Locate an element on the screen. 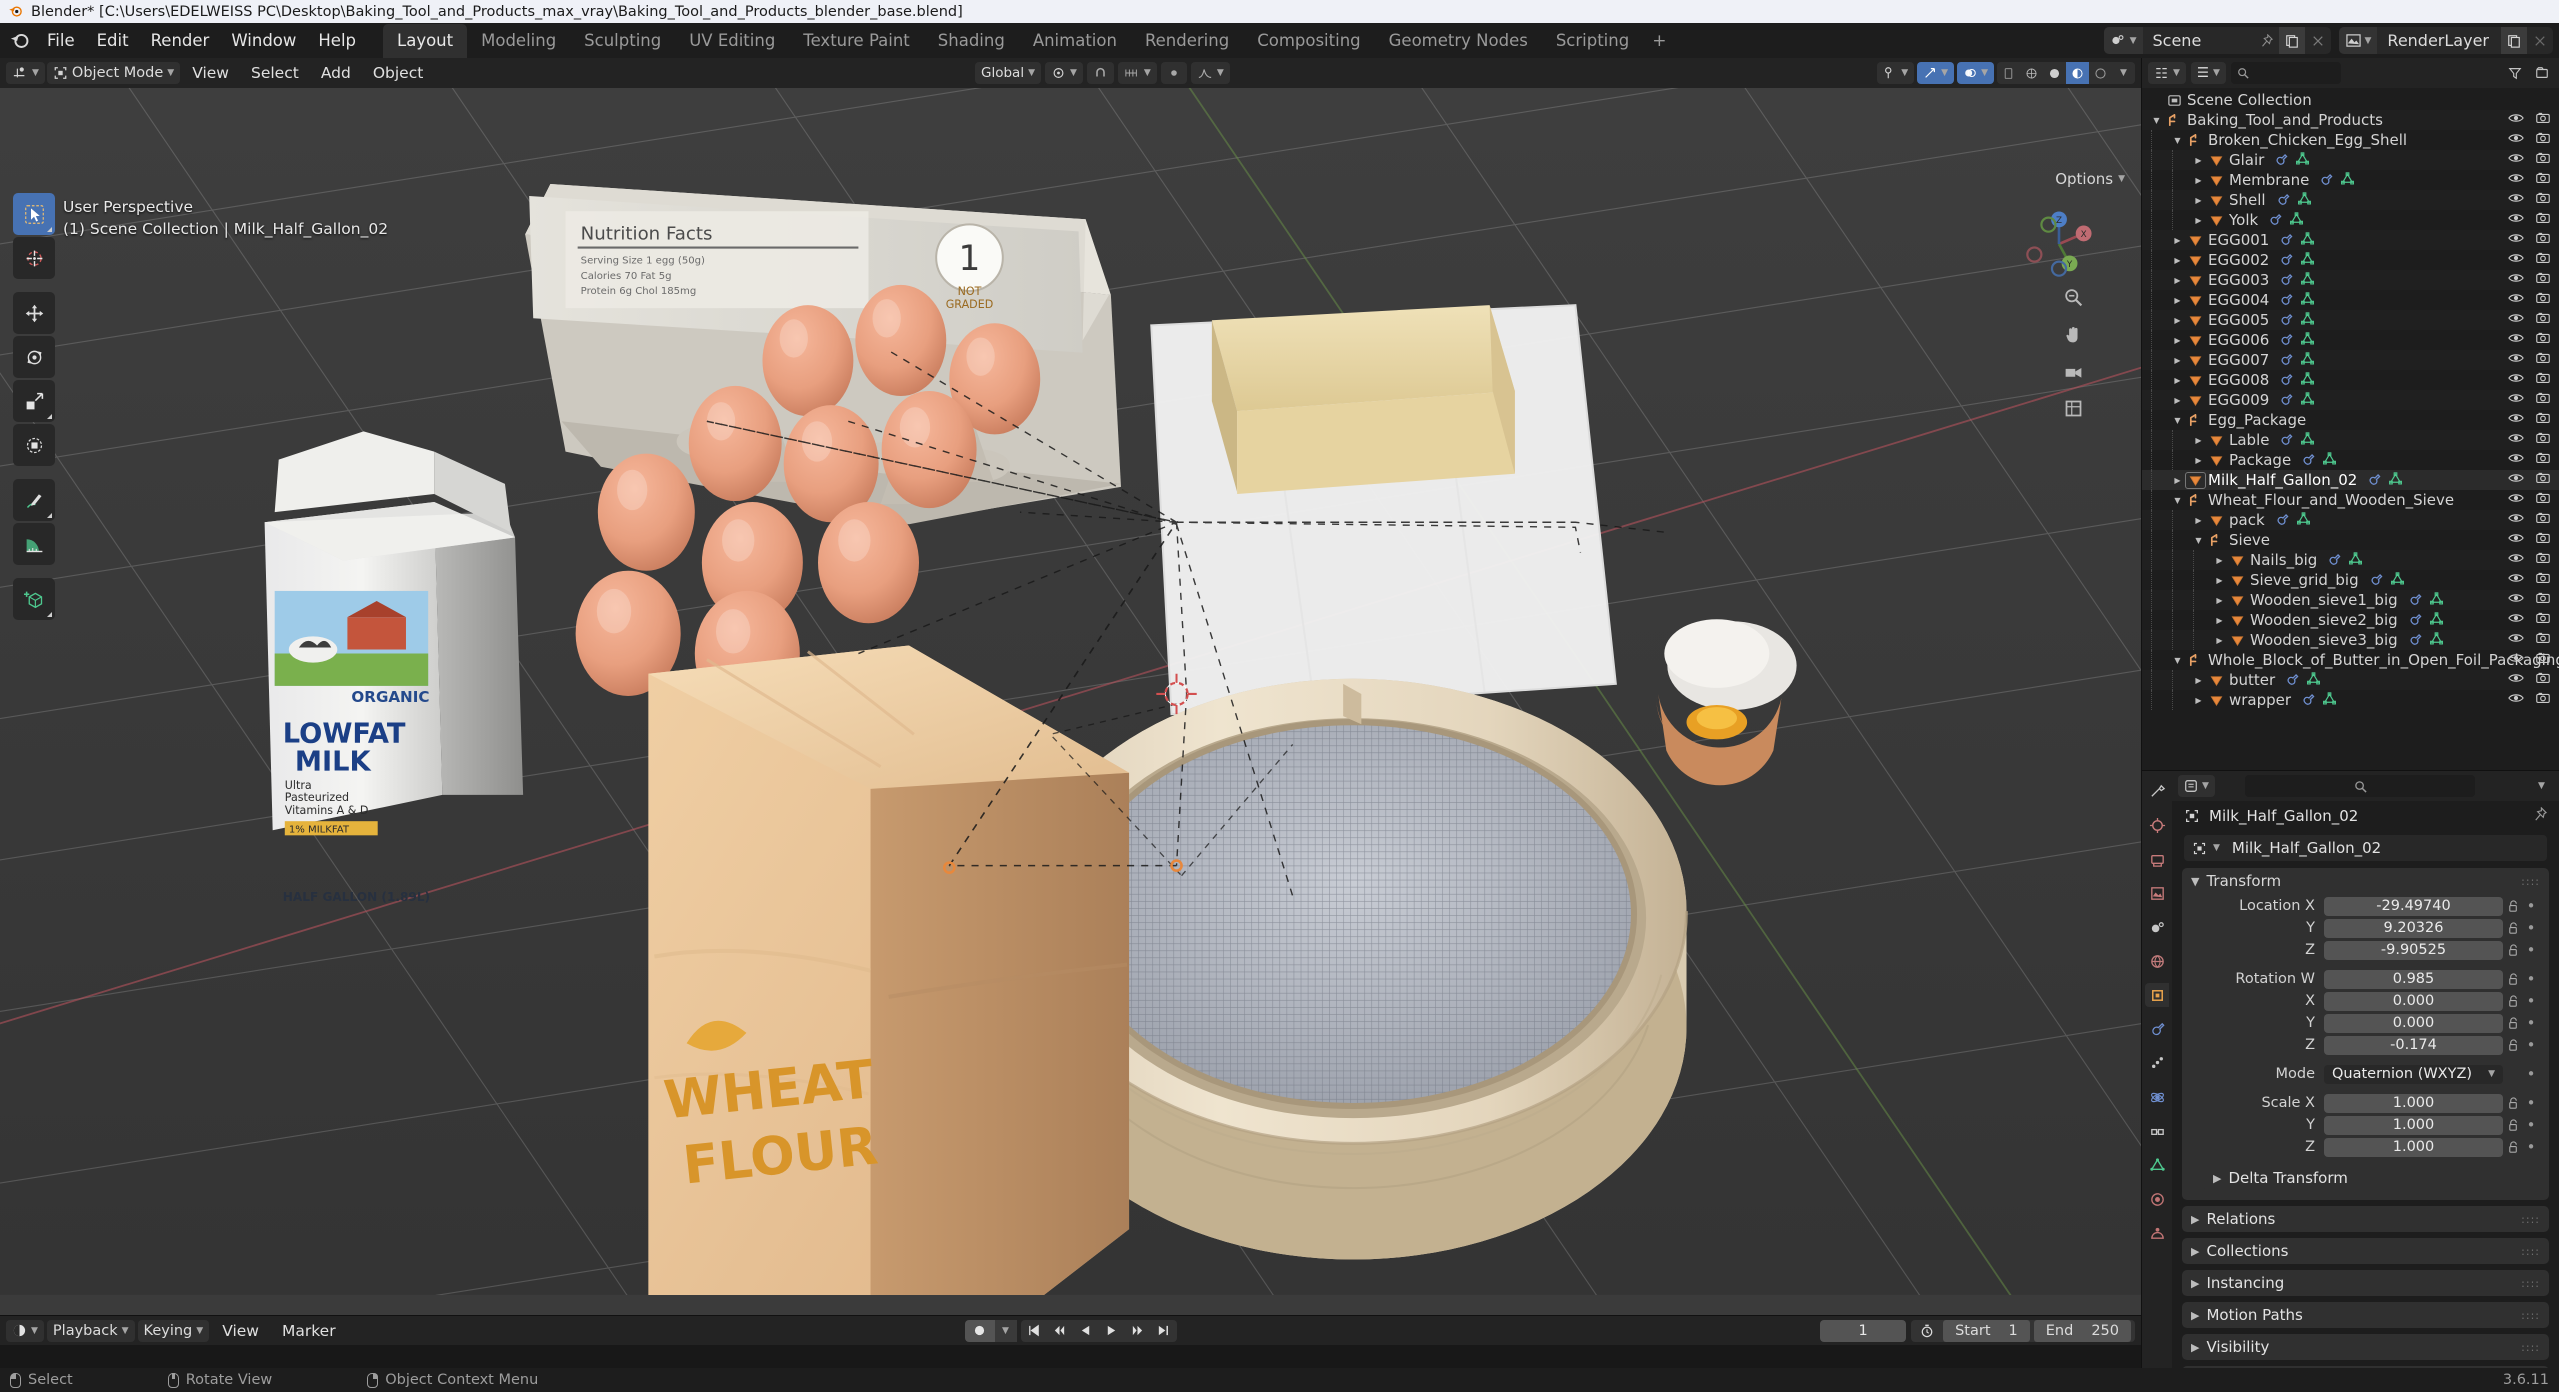 This screenshot has height=1392, width=2559. transform-panel-header: ▼ Transform :::: is located at coordinates (2365, 881).